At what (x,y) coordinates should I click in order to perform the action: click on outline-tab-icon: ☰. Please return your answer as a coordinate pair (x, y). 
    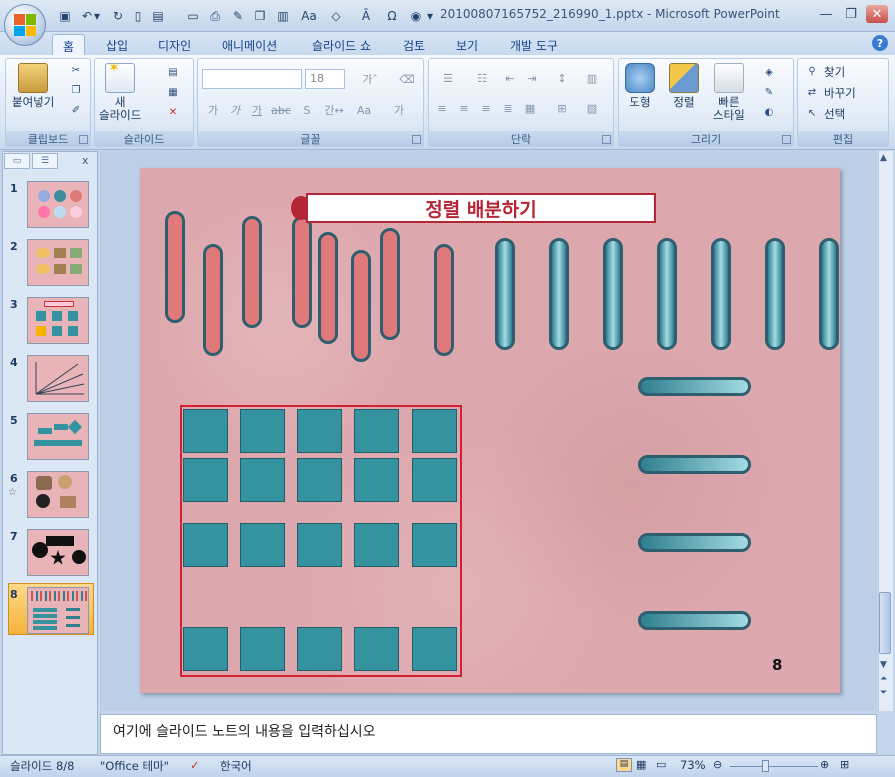
    Looking at the image, I should click on (45, 161).